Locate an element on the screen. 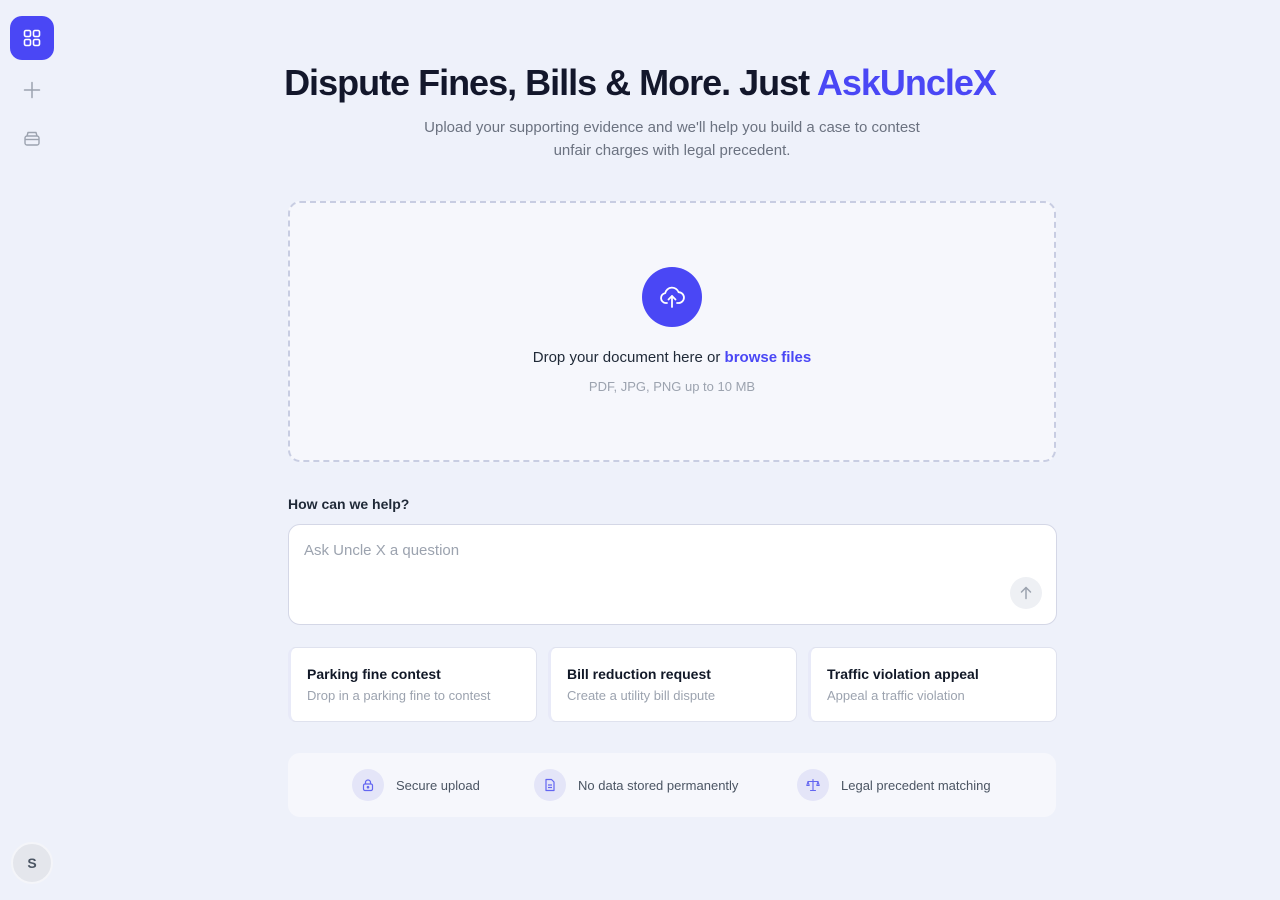  card-description: Appeal a traffic violation is located at coordinates (896, 695).